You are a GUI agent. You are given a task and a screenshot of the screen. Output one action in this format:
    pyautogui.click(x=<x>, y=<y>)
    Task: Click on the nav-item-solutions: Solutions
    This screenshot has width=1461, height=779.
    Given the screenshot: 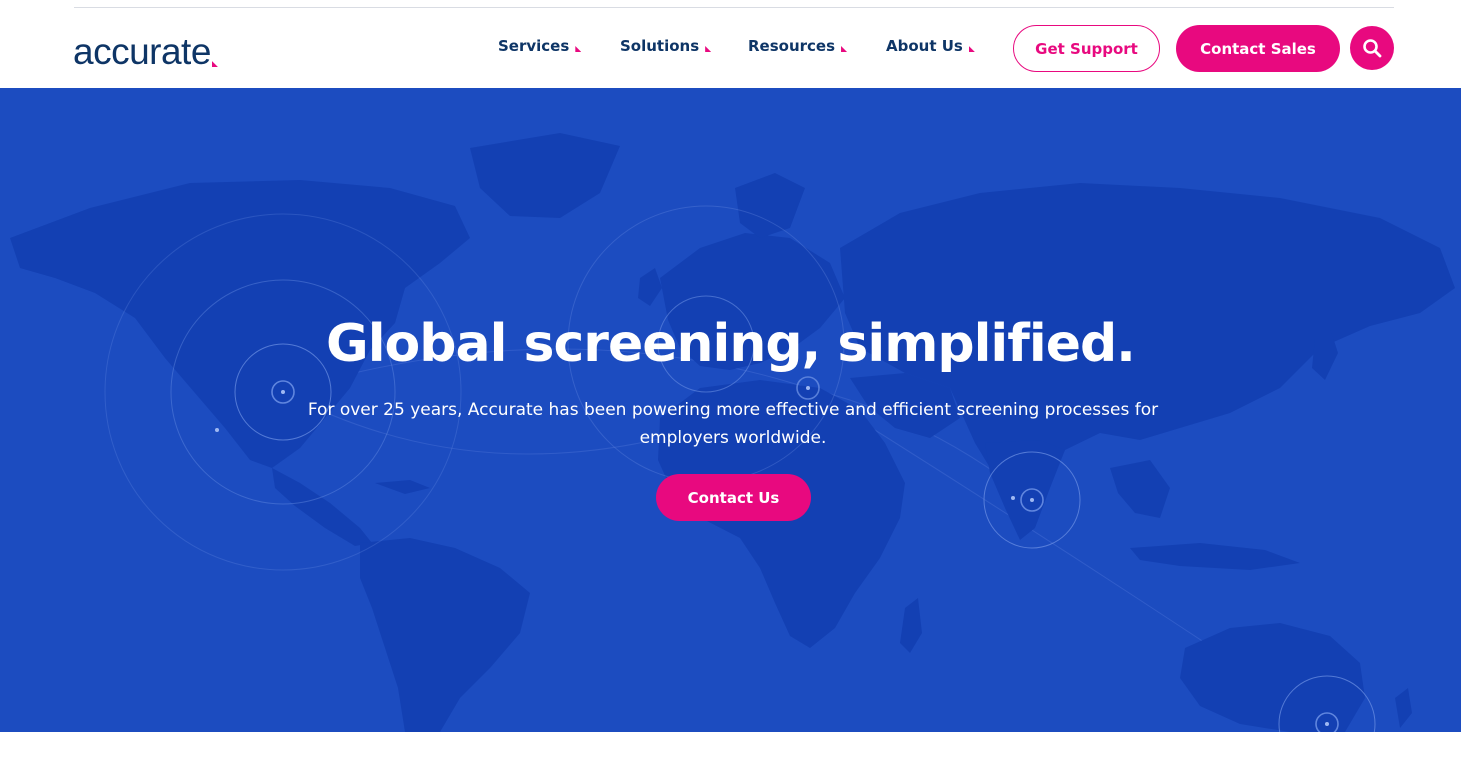 What is the action you would take?
    pyautogui.click(x=666, y=46)
    